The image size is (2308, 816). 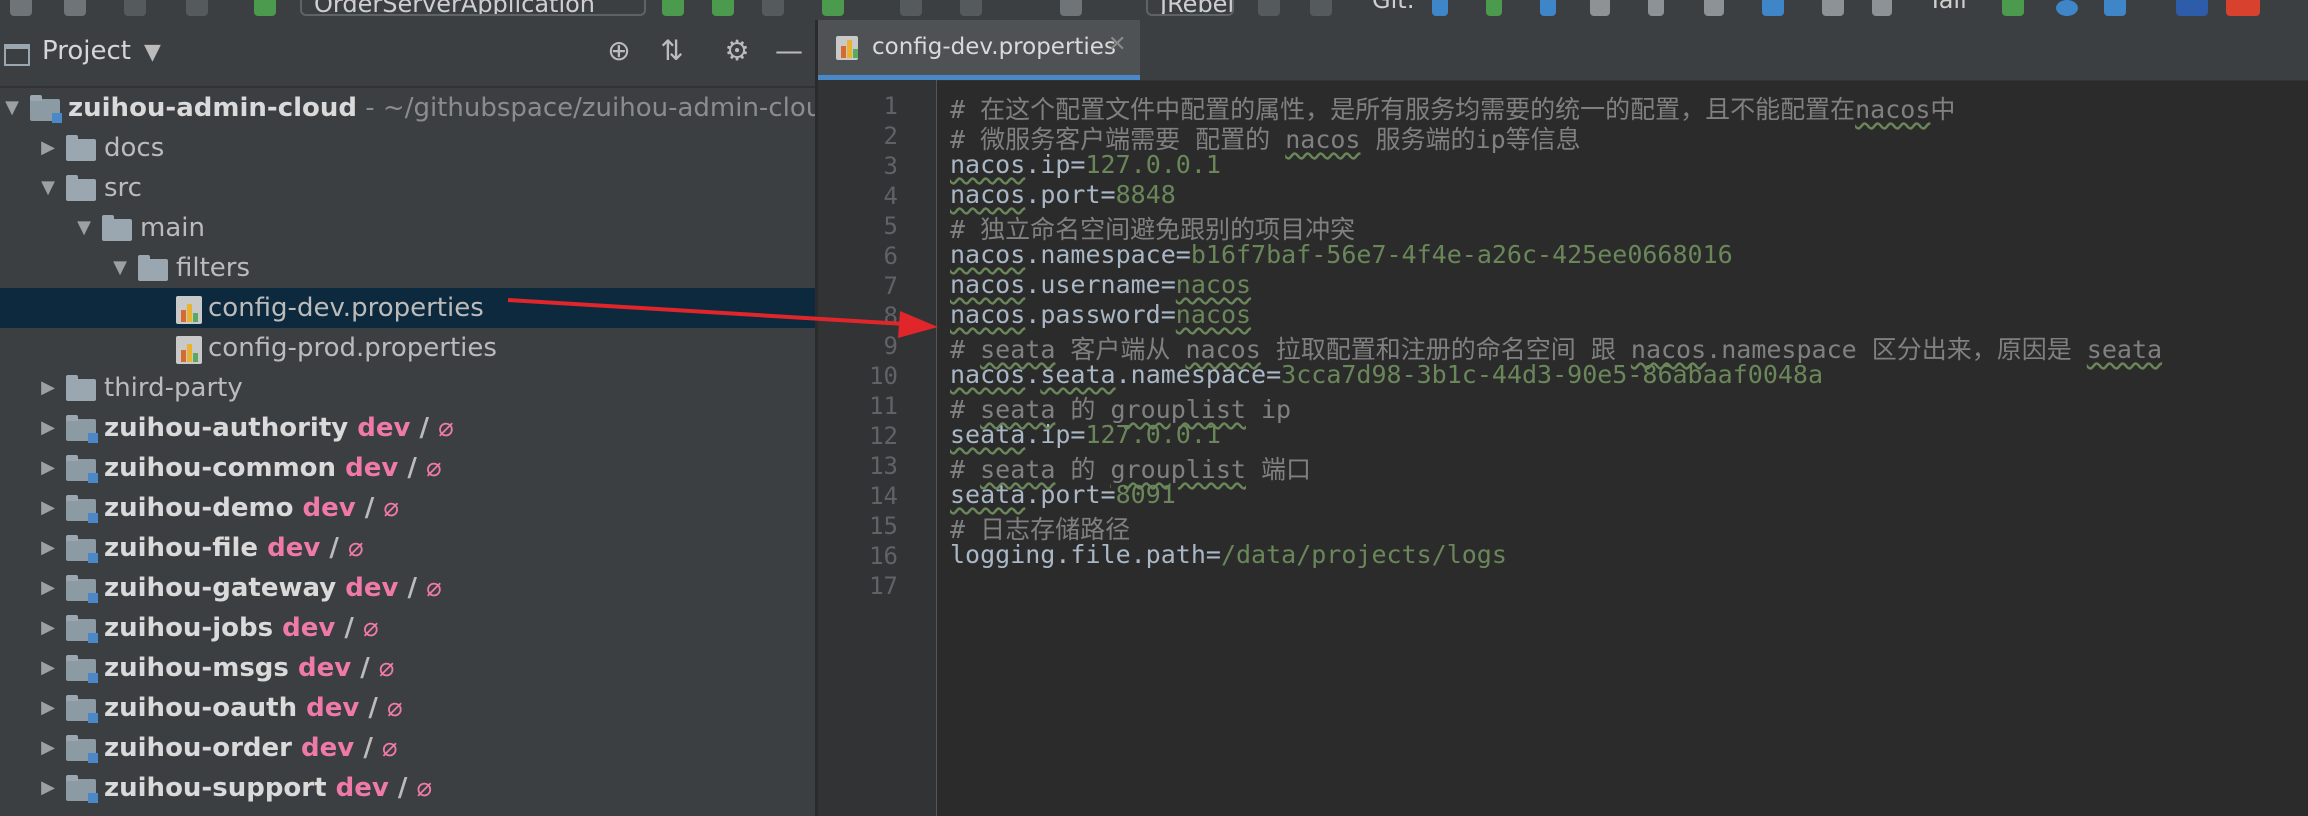 What do you see at coordinates (1183, 254) in the screenshot?
I see `equals-sign: =` at bounding box center [1183, 254].